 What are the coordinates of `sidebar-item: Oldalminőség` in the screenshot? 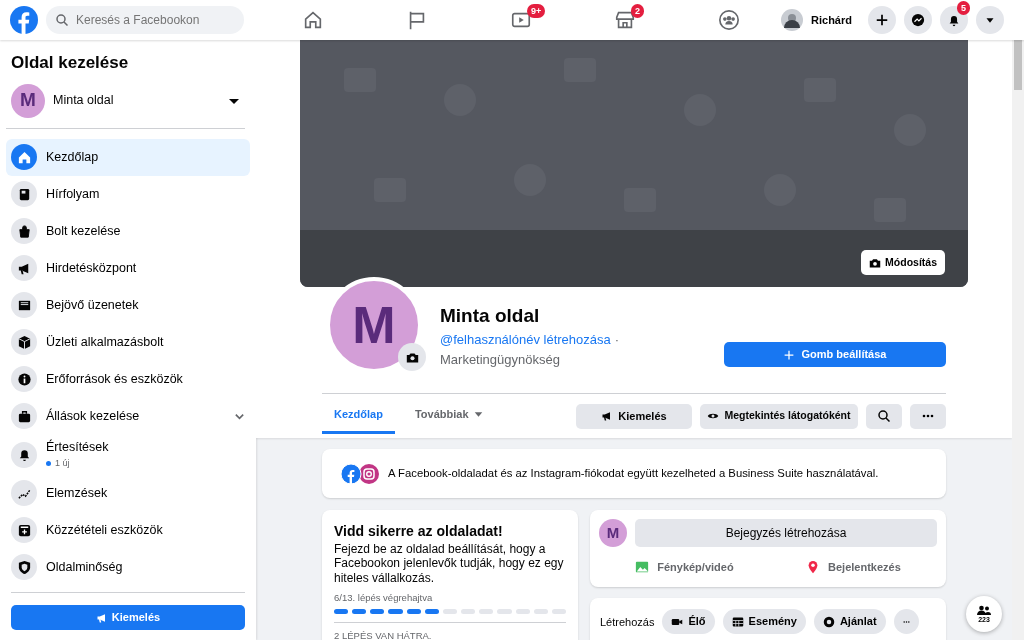 It's located at (128, 567).